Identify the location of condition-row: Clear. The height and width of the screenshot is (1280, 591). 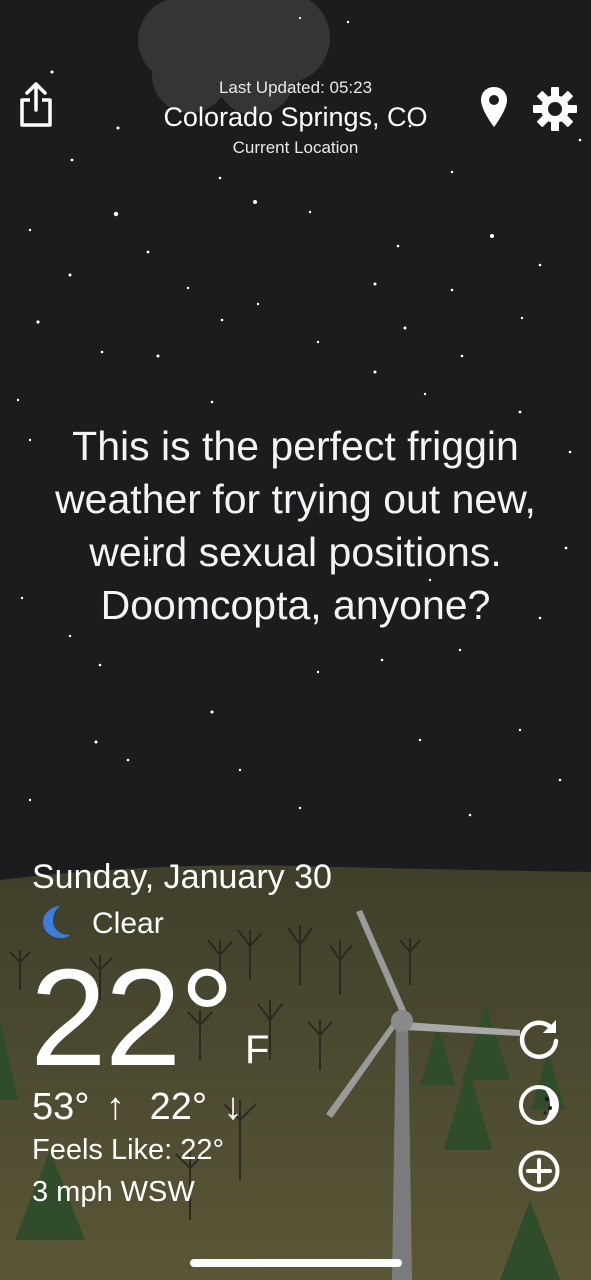
(101, 924).